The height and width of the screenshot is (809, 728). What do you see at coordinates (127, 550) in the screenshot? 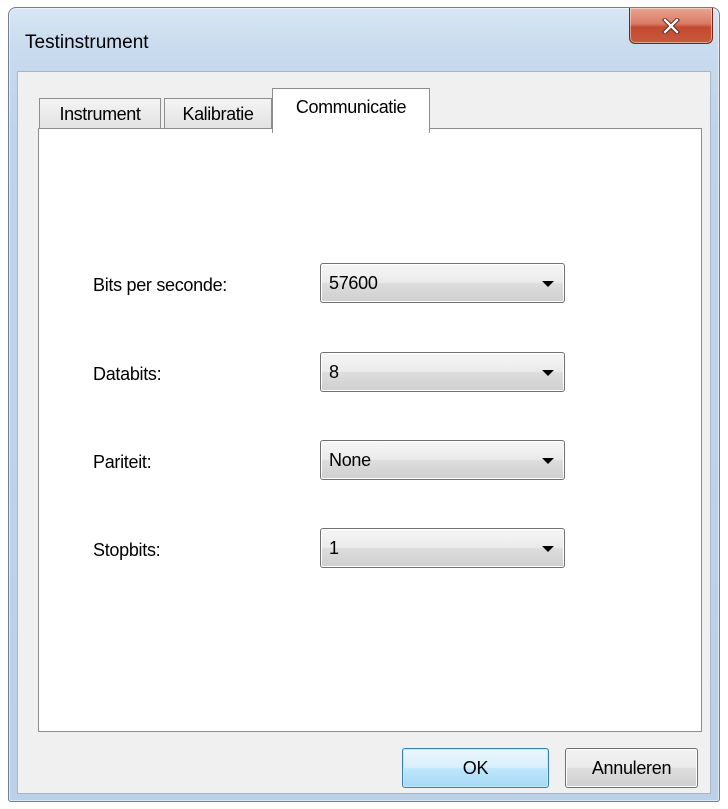
I see `stopbits-label: Stopbits:` at bounding box center [127, 550].